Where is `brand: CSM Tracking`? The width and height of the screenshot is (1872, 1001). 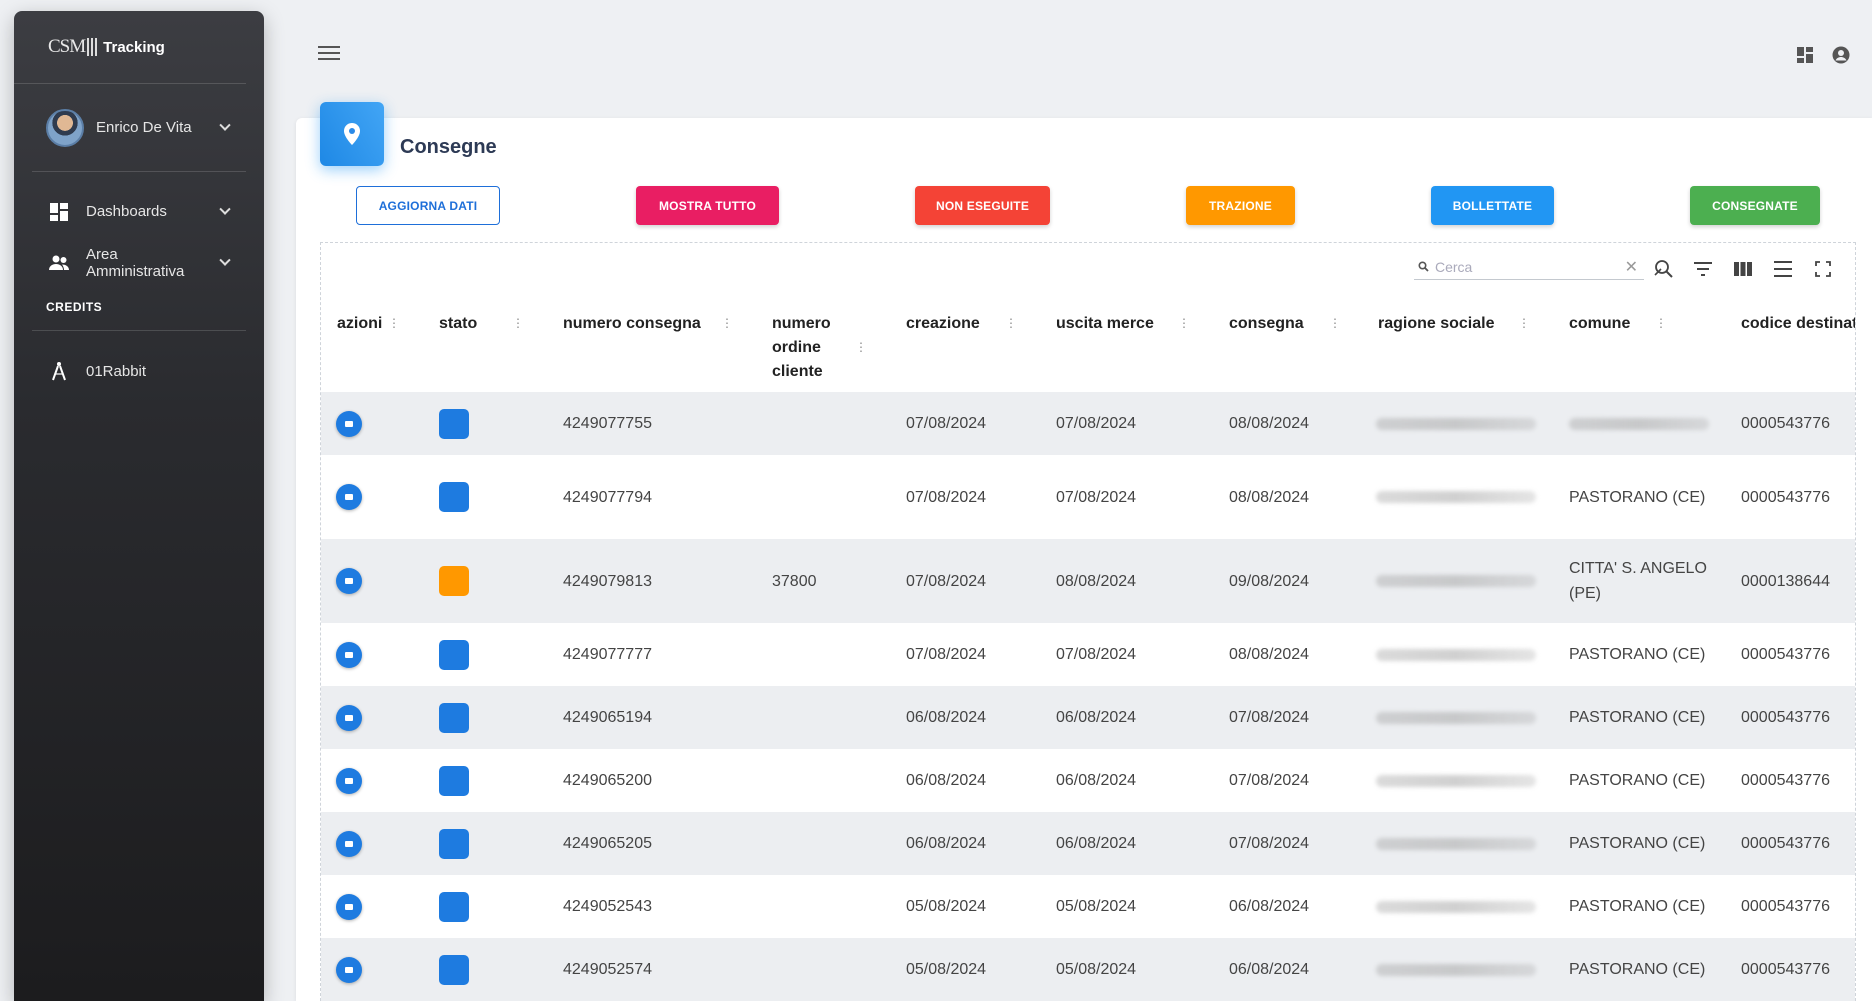
brand: CSM Tracking is located at coordinates (130, 47).